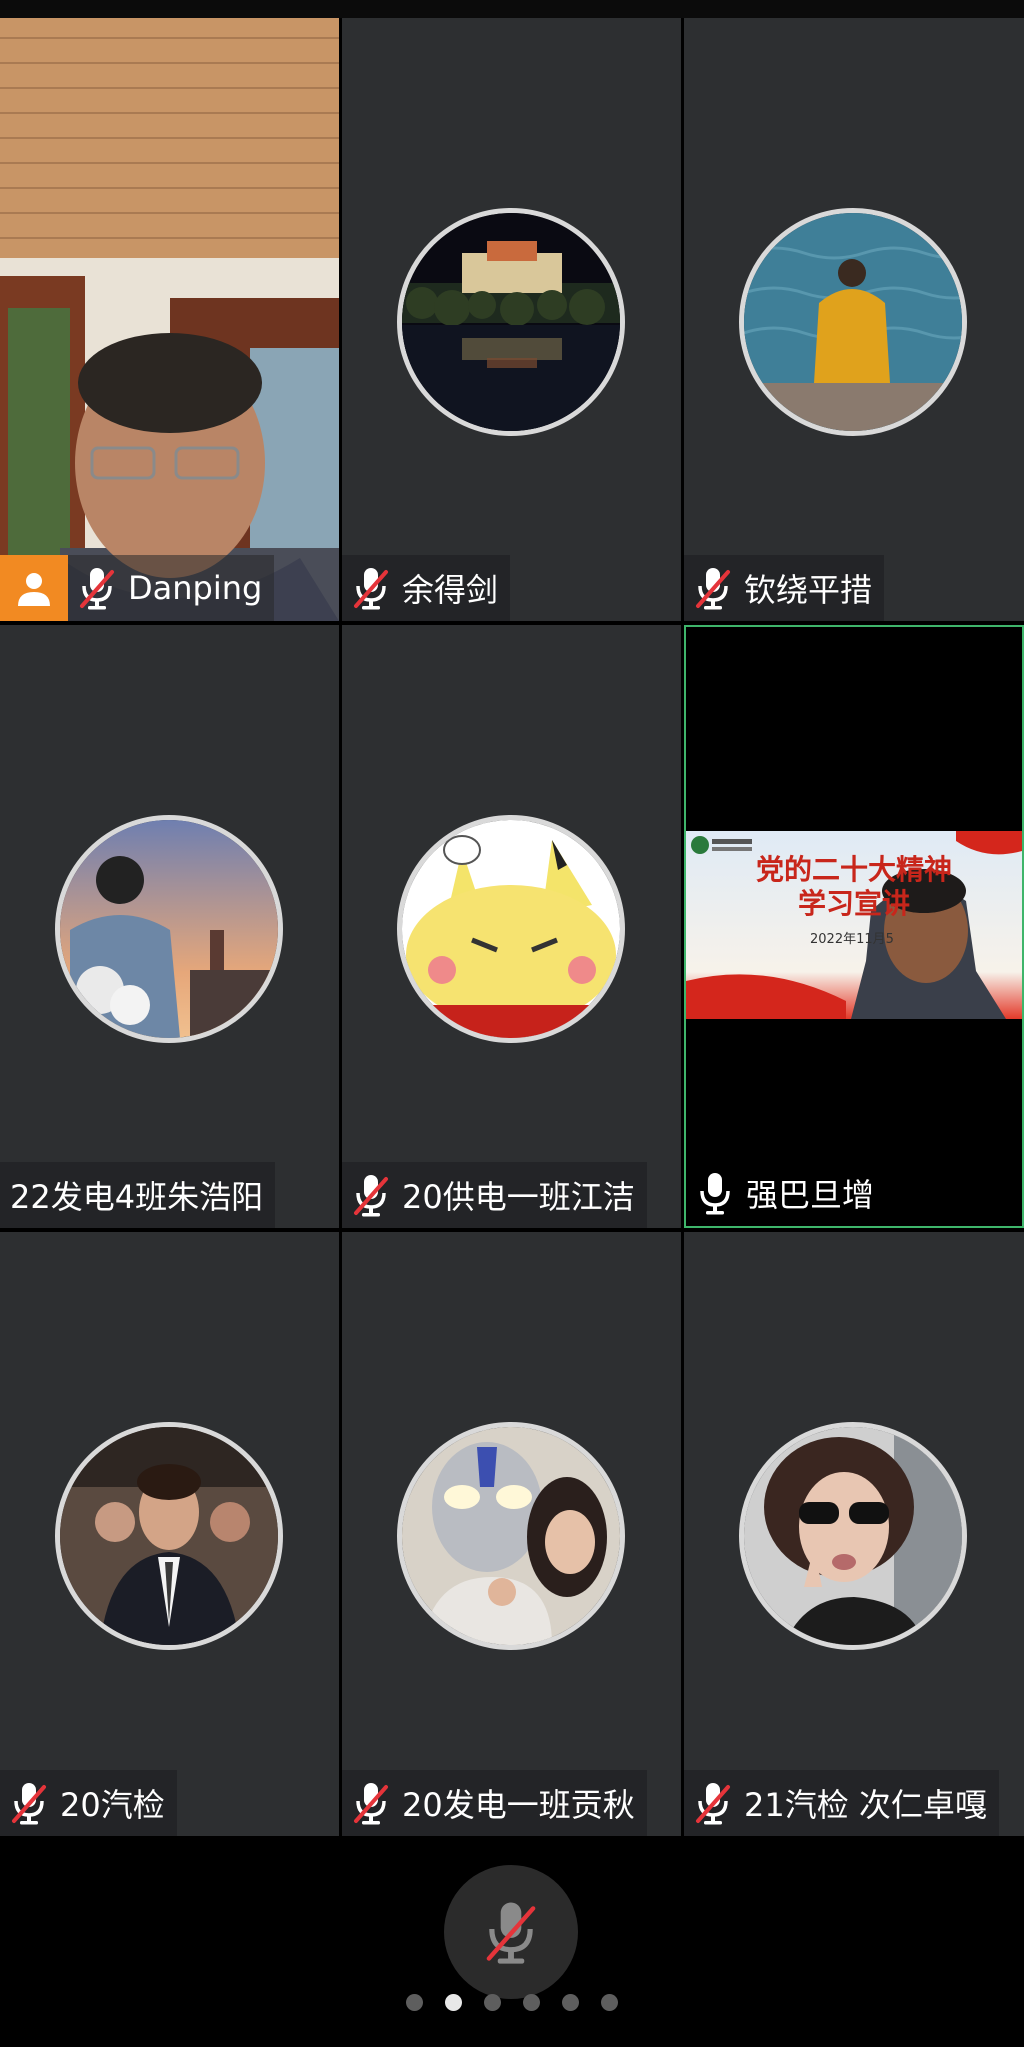 The height and width of the screenshot is (2047, 1024). Describe the element at coordinates (112, 1805) in the screenshot. I see `participant-name: 20汽检` at that location.